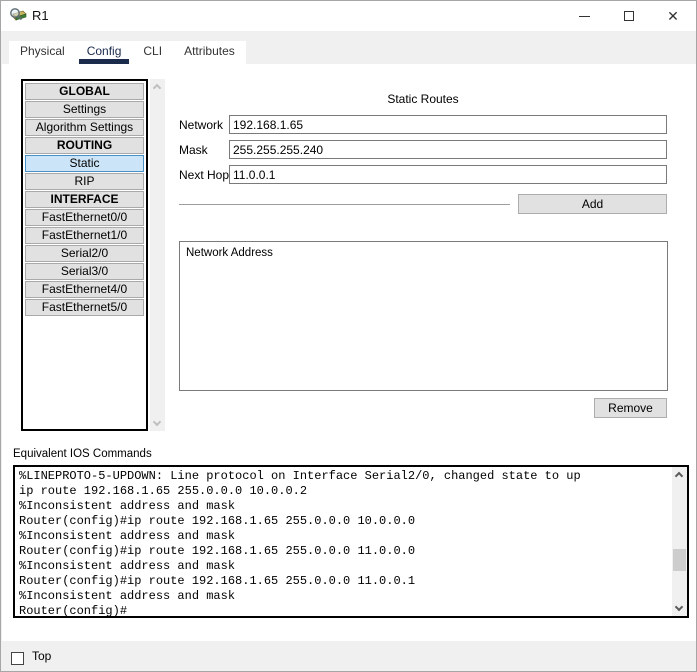 This screenshot has height=672, width=697. What do you see at coordinates (348, 16) in the screenshot?
I see `title-bar: R1 ✕` at bounding box center [348, 16].